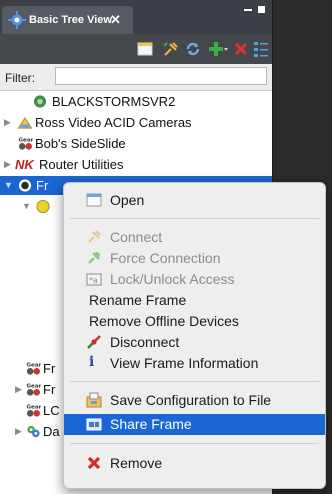 The width and height of the screenshot is (332, 494). Describe the element at coordinates (17, 20) in the screenshot. I see `tree-gear-icon` at that location.